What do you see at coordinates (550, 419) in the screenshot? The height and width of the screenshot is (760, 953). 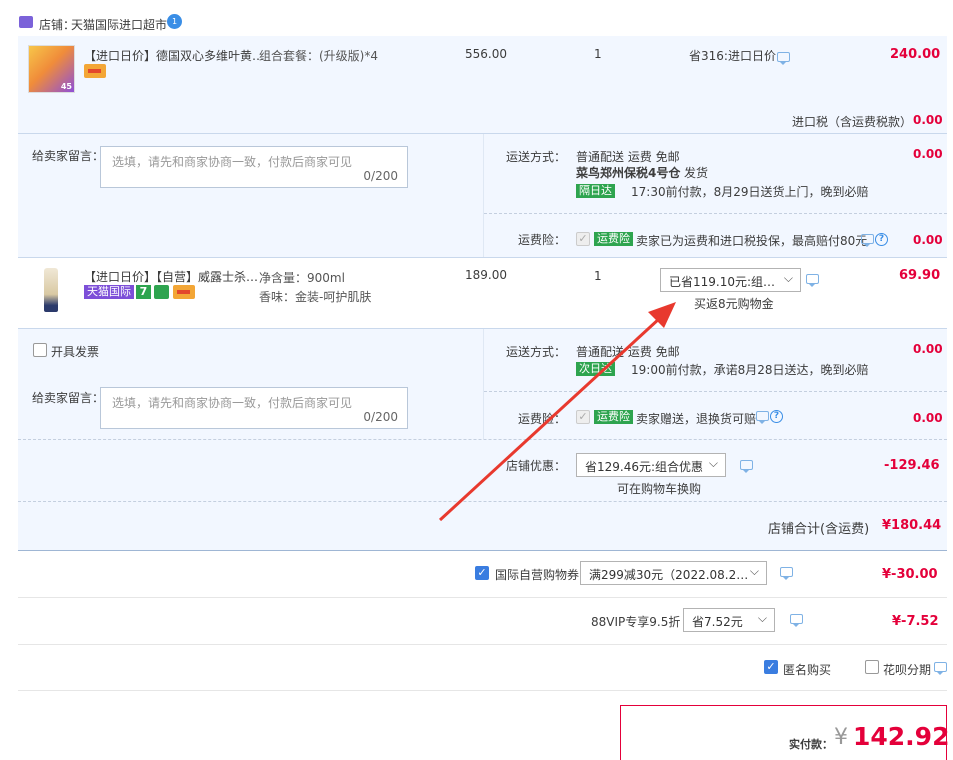 I see `annotation-arrow-line` at bounding box center [550, 419].